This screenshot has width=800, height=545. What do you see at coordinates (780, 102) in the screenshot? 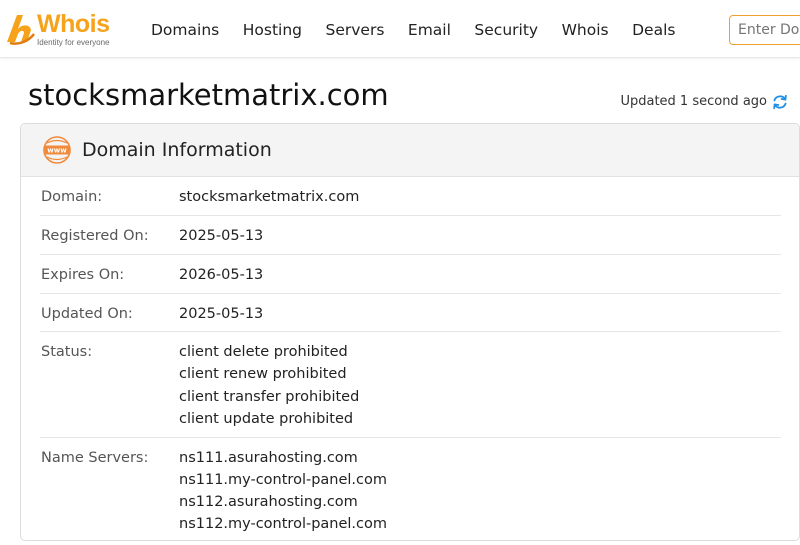
I see `refresh-icon` at bounding box center [780, 102].